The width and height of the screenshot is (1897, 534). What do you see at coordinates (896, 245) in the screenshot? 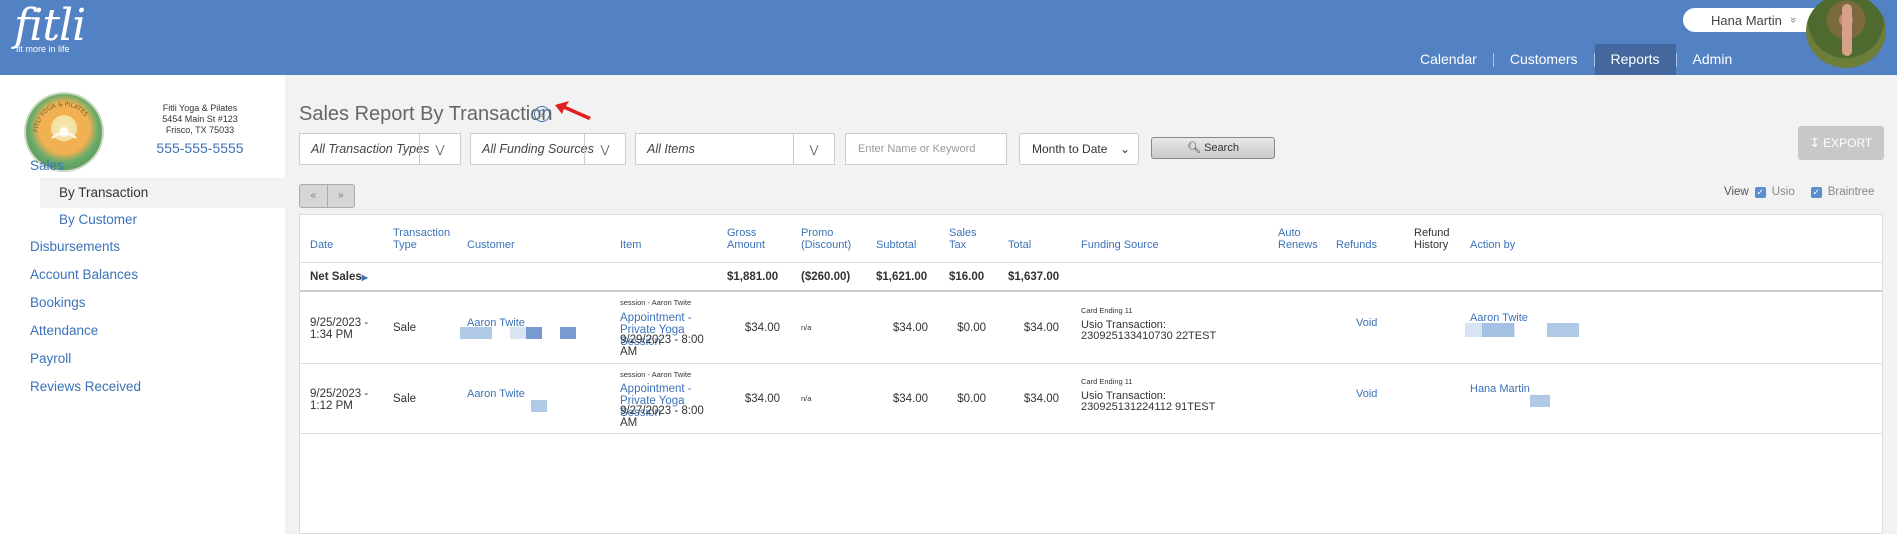
I see `col-subtotal: Subtotal` at bounding box center [896, 245].